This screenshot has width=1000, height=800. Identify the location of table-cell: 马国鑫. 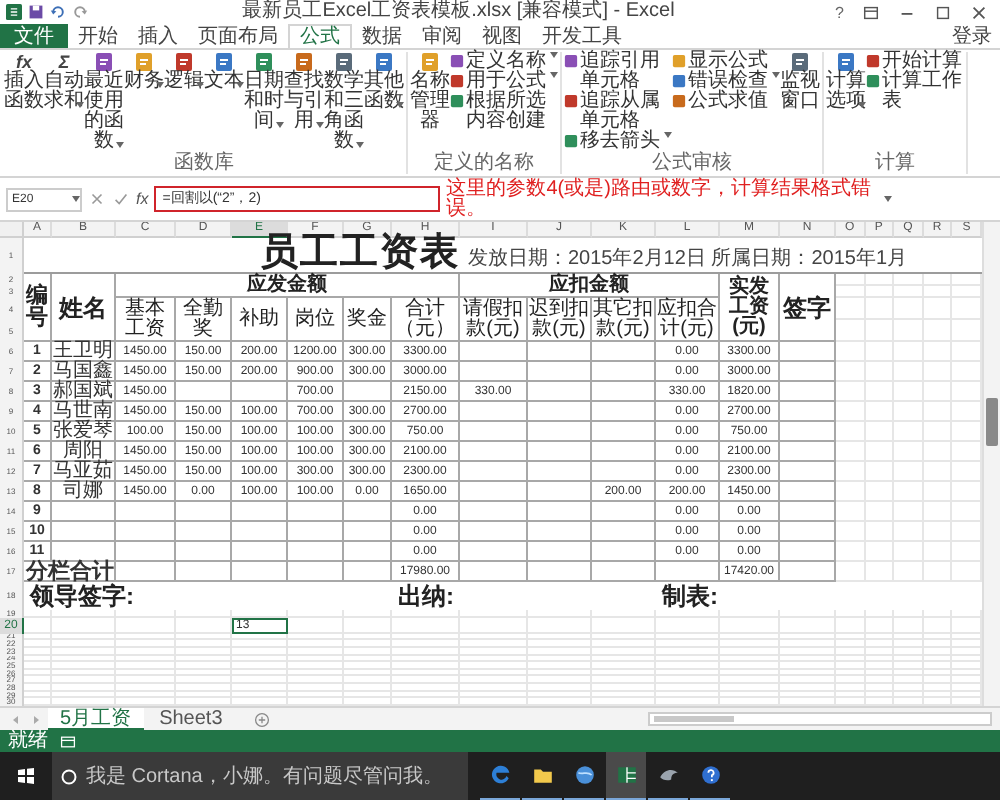
(84, 372).